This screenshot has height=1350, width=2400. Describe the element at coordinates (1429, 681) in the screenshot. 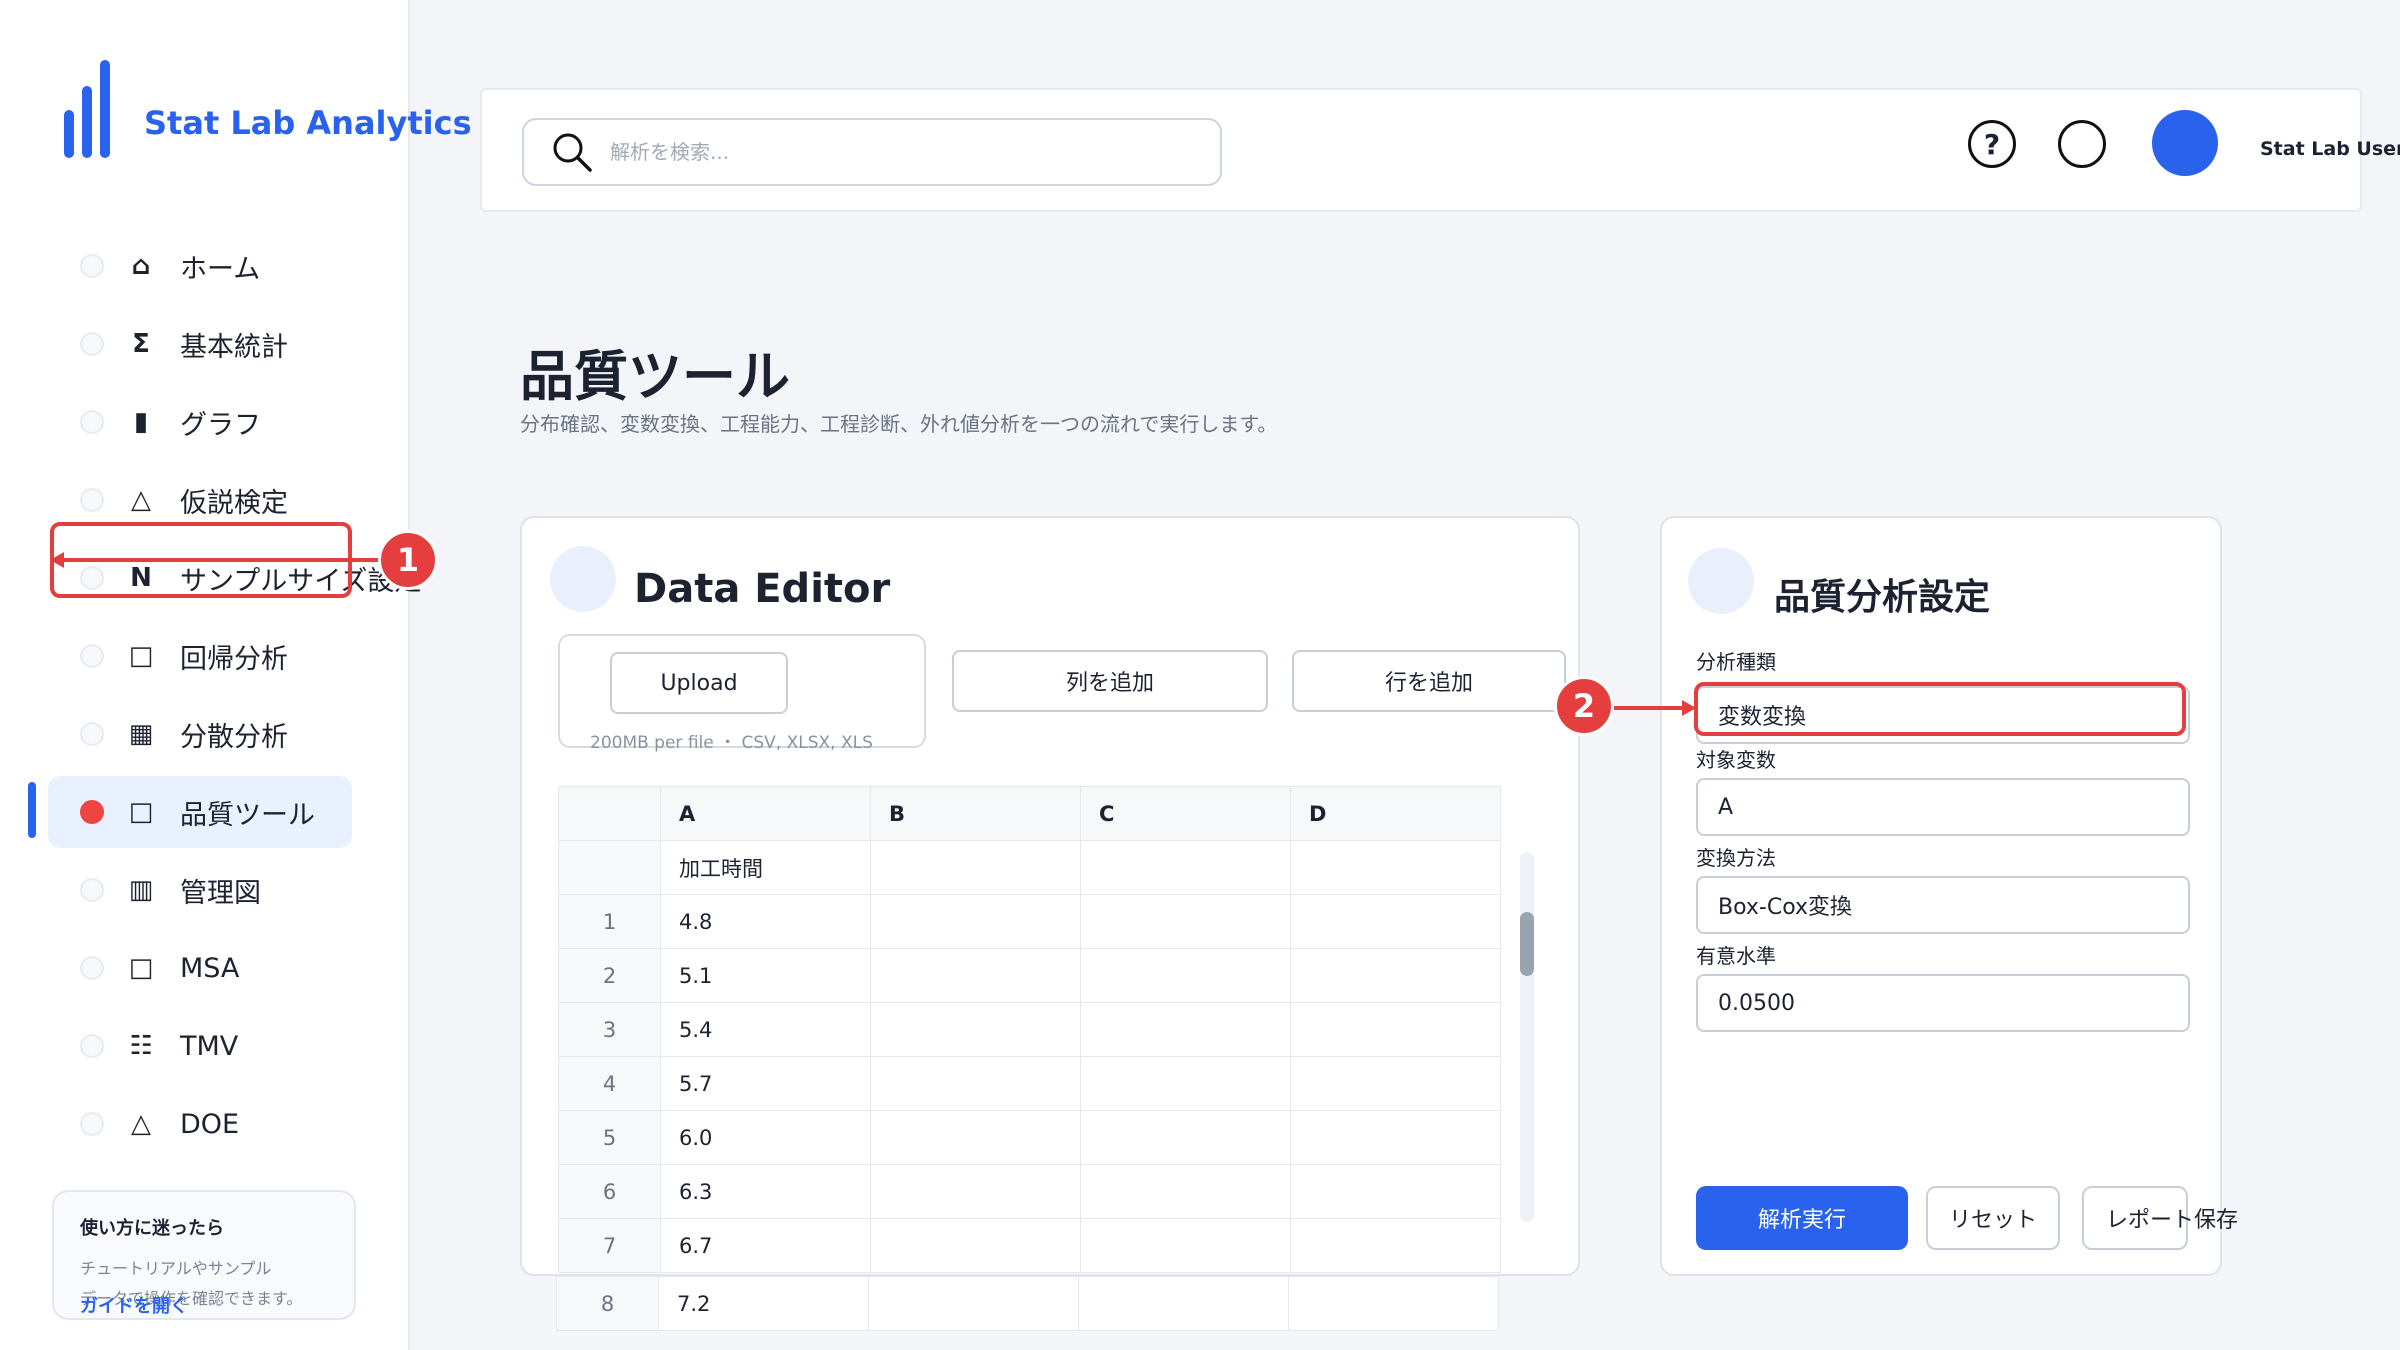

I see `add-row-button: 行を追加` at that location.